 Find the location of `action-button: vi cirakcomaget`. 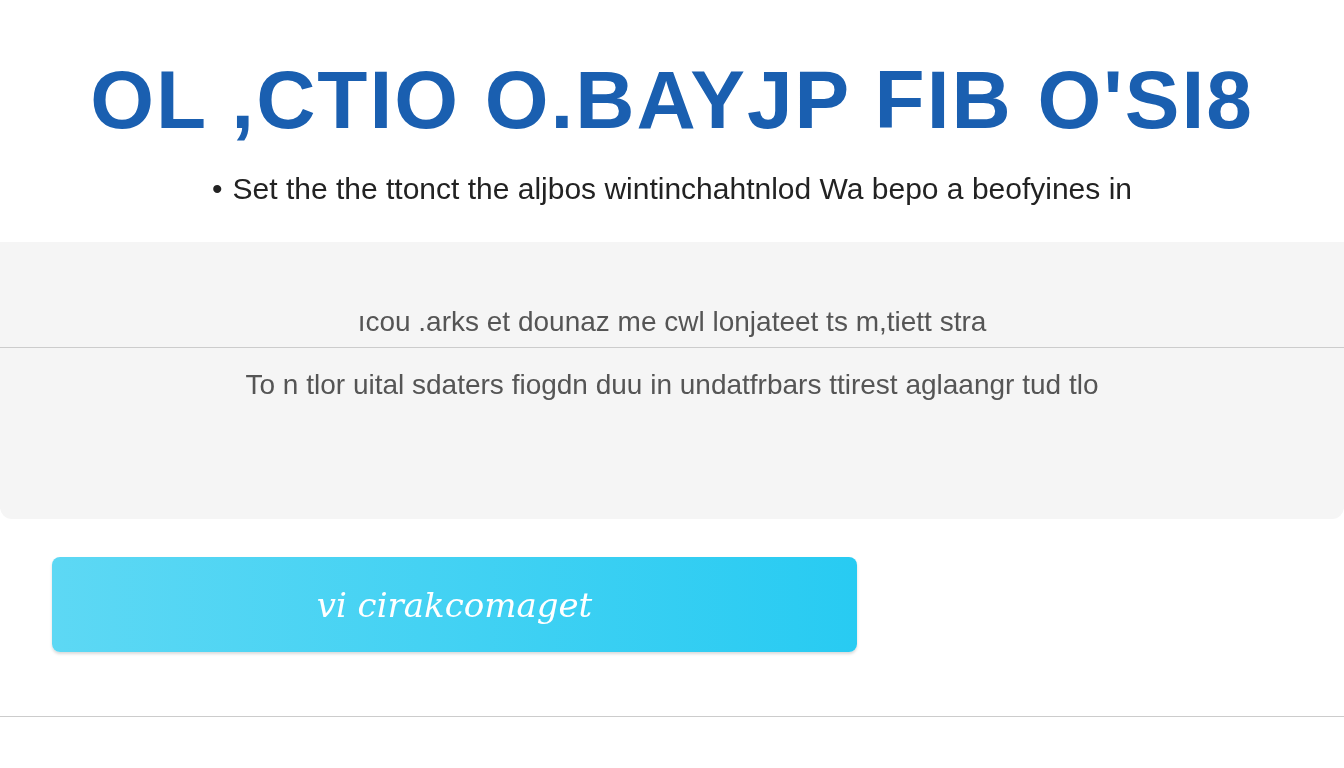

action-button: vi cirakcomaget is located at coordinates (454, 604).